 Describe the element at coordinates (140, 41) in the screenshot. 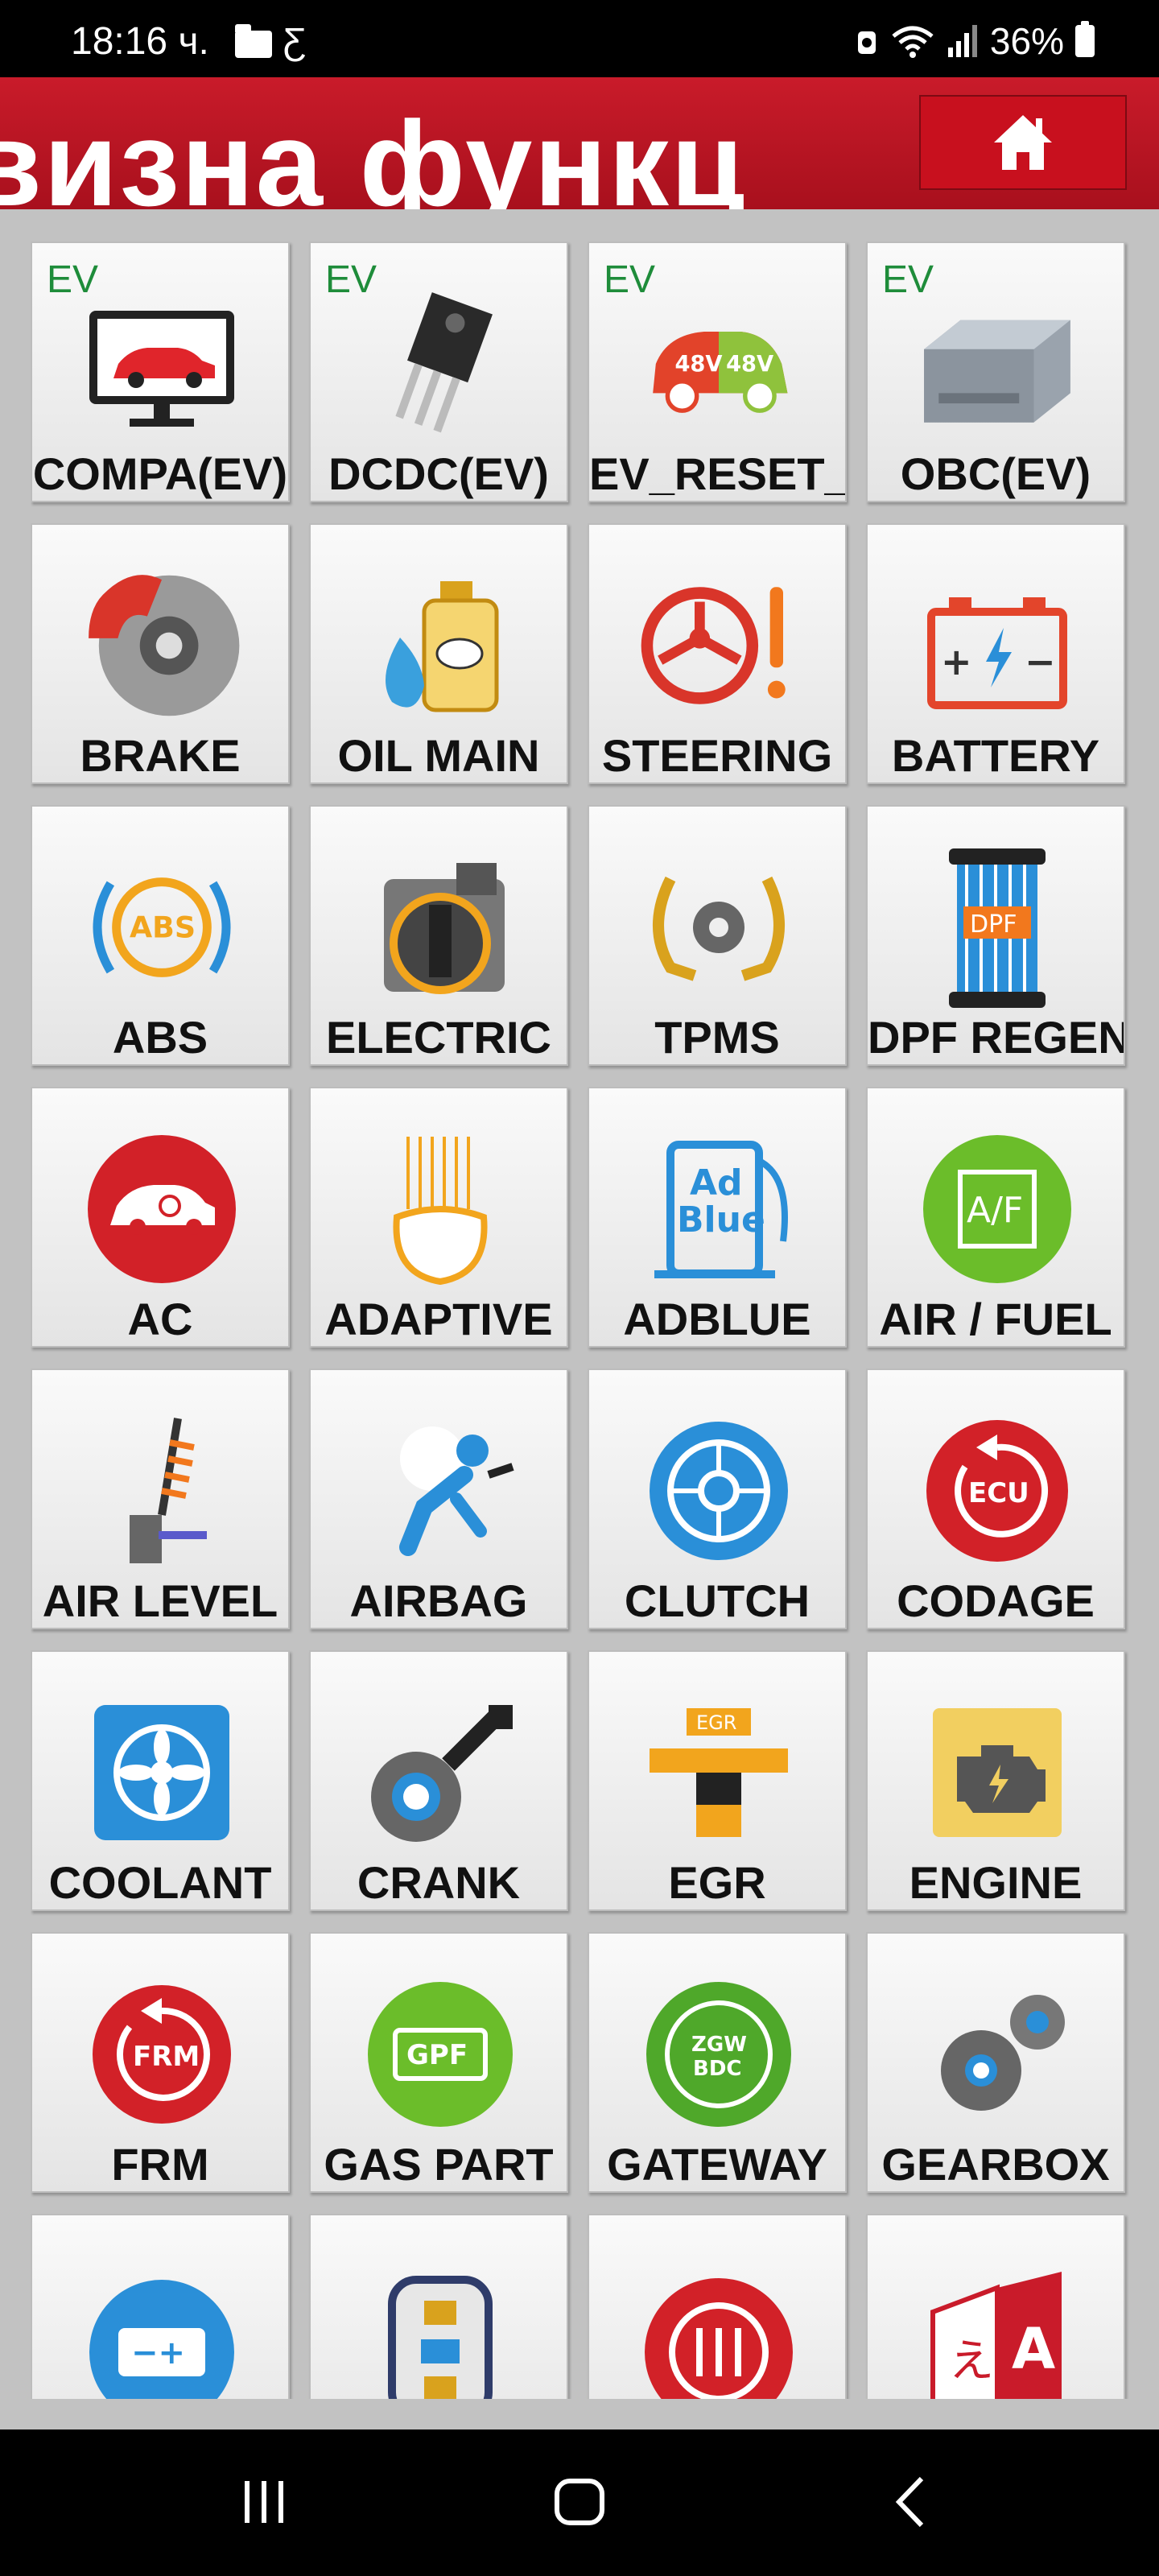

I see `status-time: 18:16 ч.` at that location.